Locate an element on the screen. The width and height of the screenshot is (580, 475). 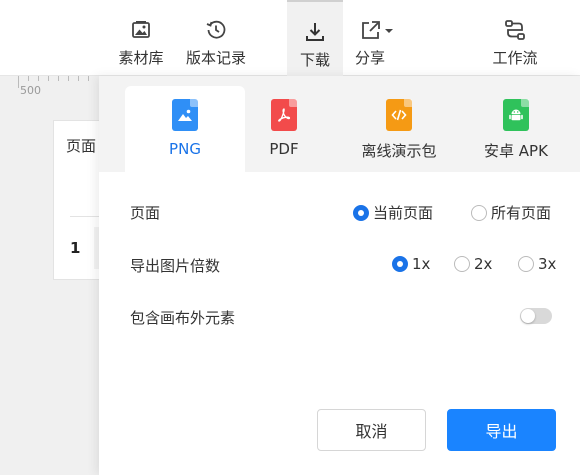
export-button: 导出 is located at coordinates (501, 430).